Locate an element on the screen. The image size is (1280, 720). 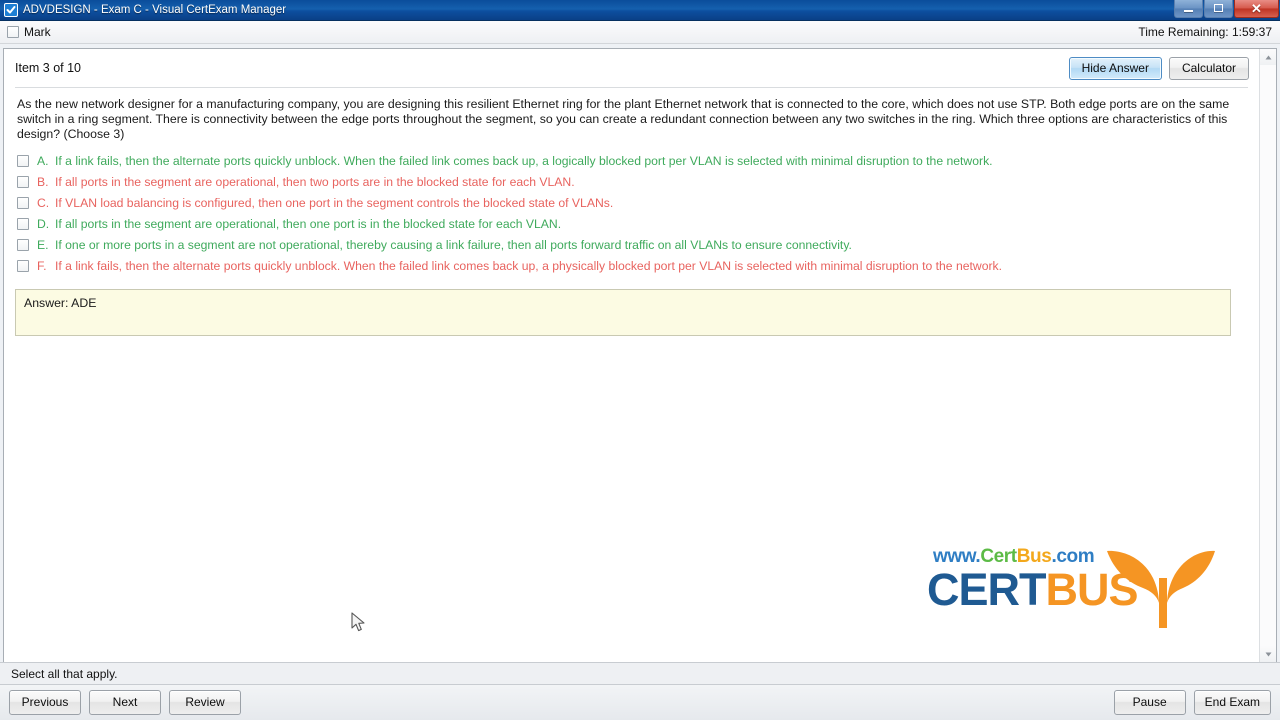
close-icon: ✕ is located at coordinates (1256, 8).